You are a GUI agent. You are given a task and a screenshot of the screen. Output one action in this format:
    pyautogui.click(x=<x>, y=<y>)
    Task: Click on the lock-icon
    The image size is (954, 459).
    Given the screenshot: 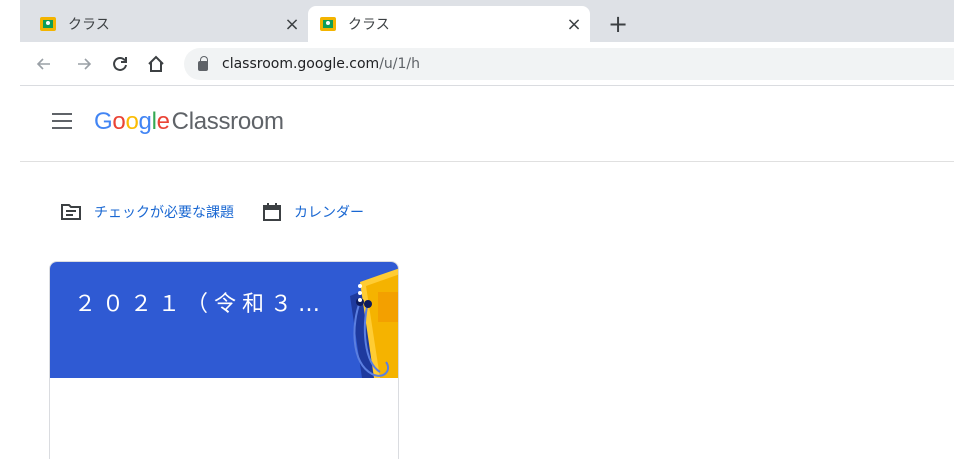 What is the action you would take?
    pyautogui.click(x=203, y=63)
    